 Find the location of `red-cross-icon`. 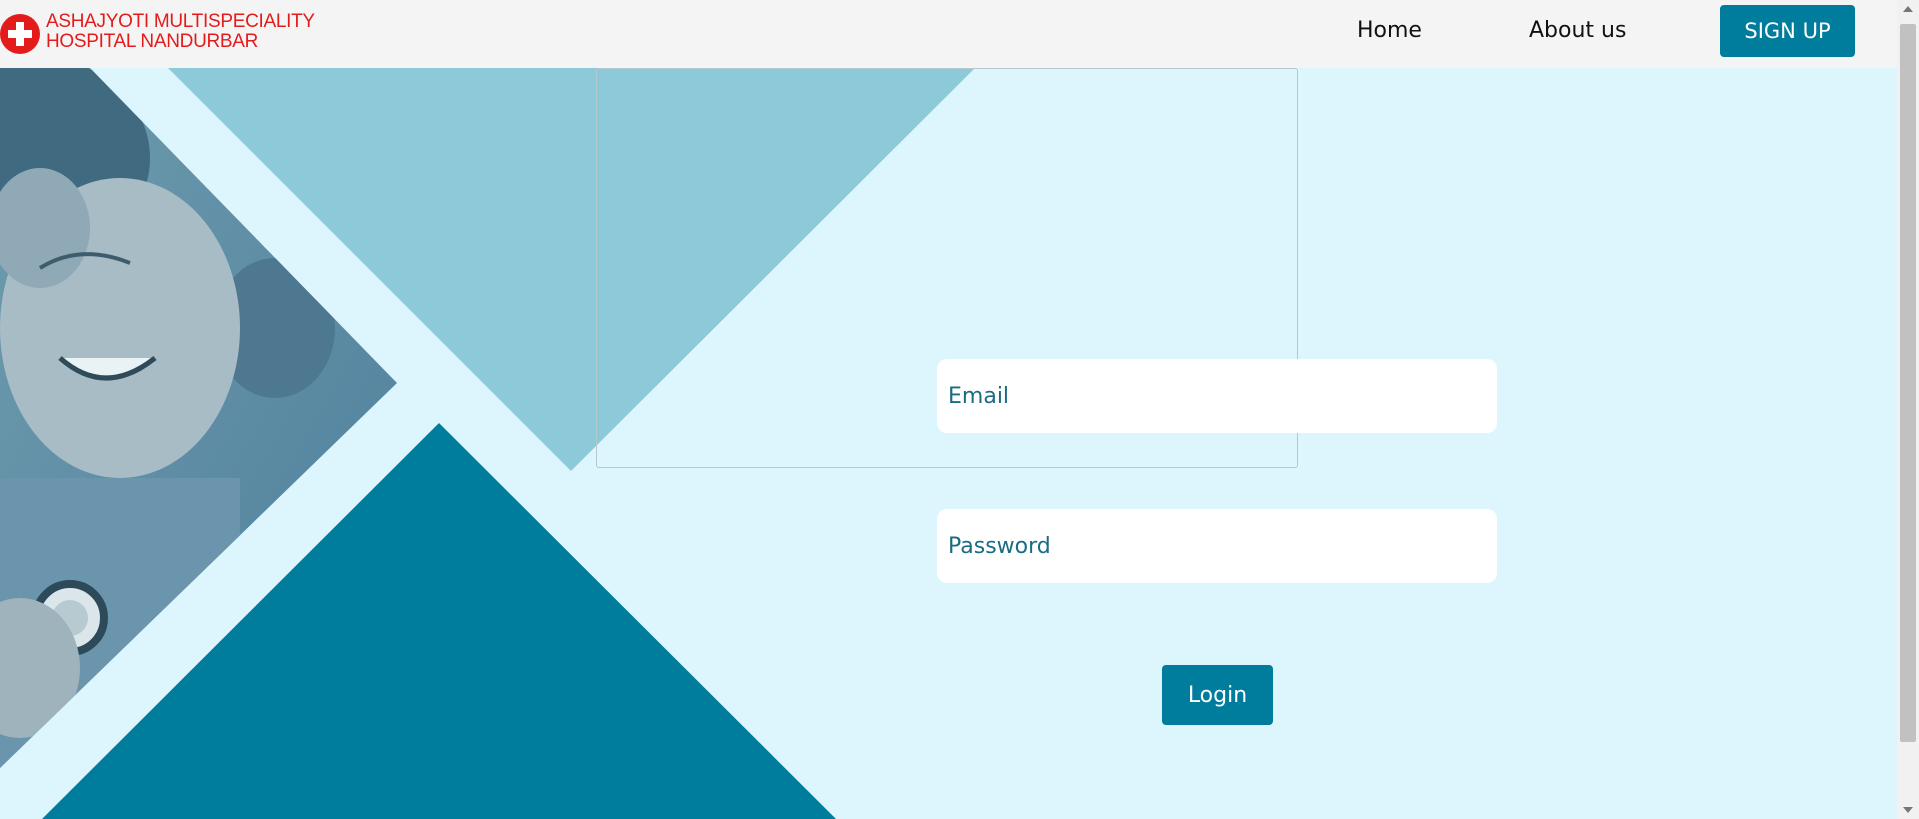

red-cross-icon is located at coordinates (20, 34).